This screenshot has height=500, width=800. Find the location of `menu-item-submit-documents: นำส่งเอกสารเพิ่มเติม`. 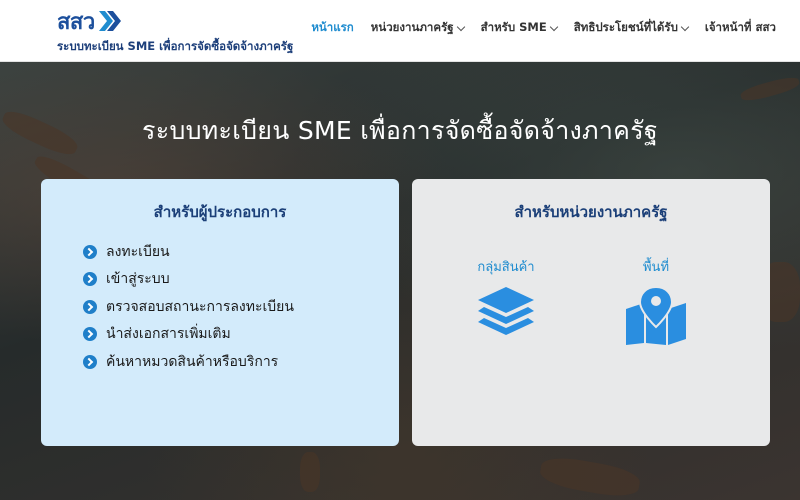

menu-item-submit-documents: นำส่งเอกสารเพิ่มเติม is located at coordinates (188, 335).